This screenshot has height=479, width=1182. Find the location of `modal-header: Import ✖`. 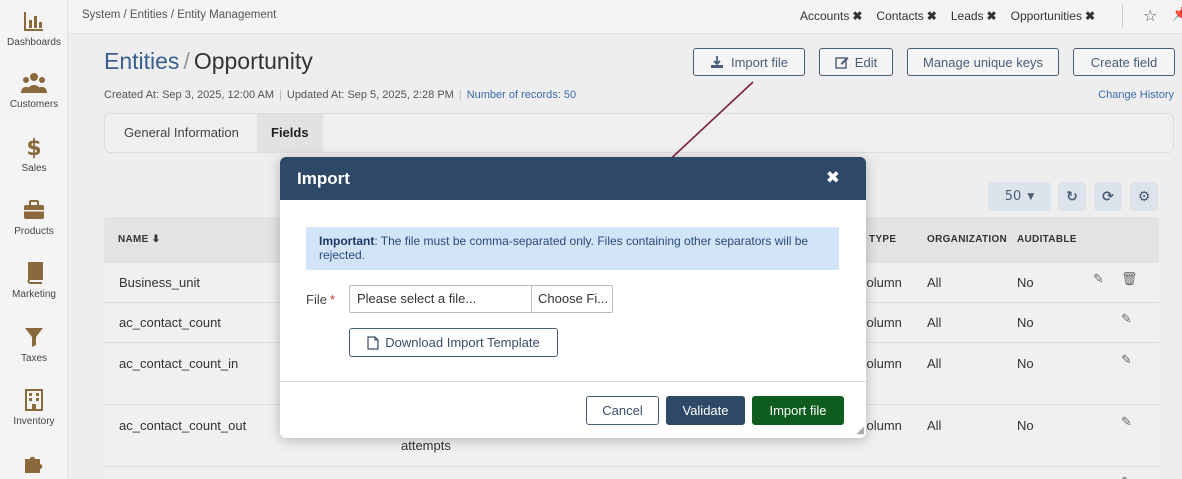

modal-header: Import ✖ is located at coordinates (573, 178).